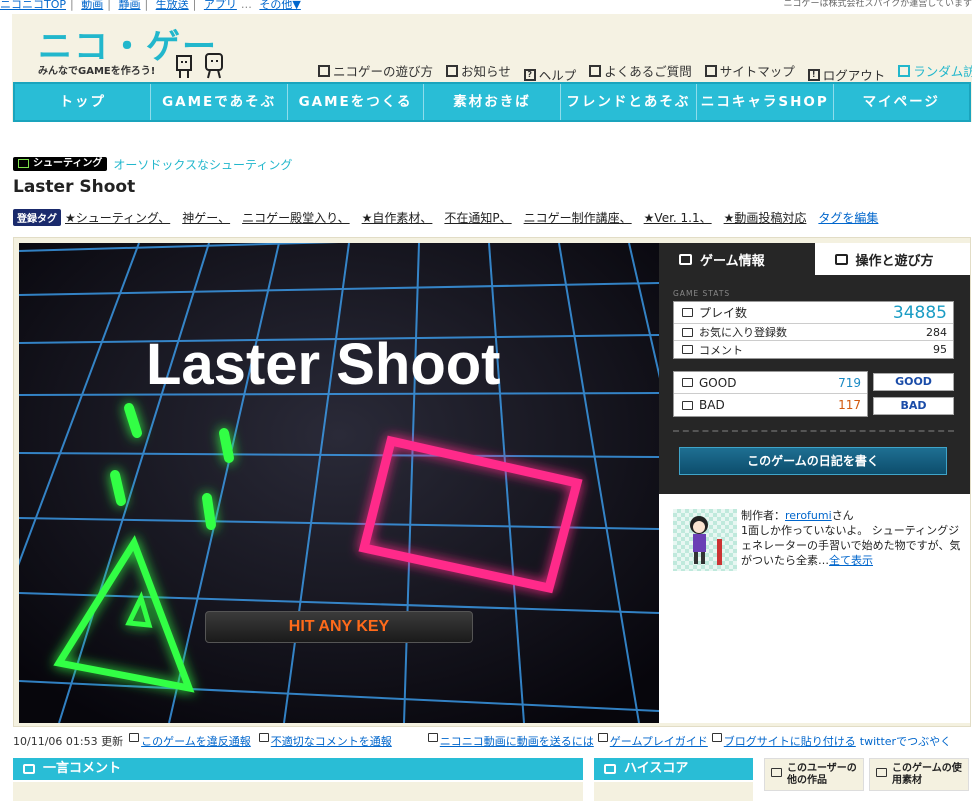 Image resolution: width=972 pixels, height=801 pixels. I want to click on side-tabs: ゲーム情報 操作と遊び方, so click(814, 259).